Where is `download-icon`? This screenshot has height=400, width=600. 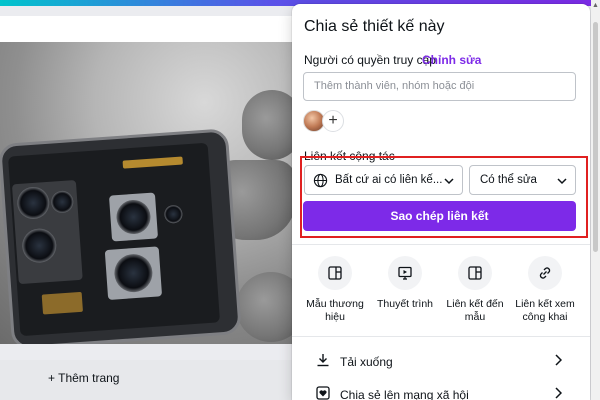 download-icon is located at coordinates (323, 361).